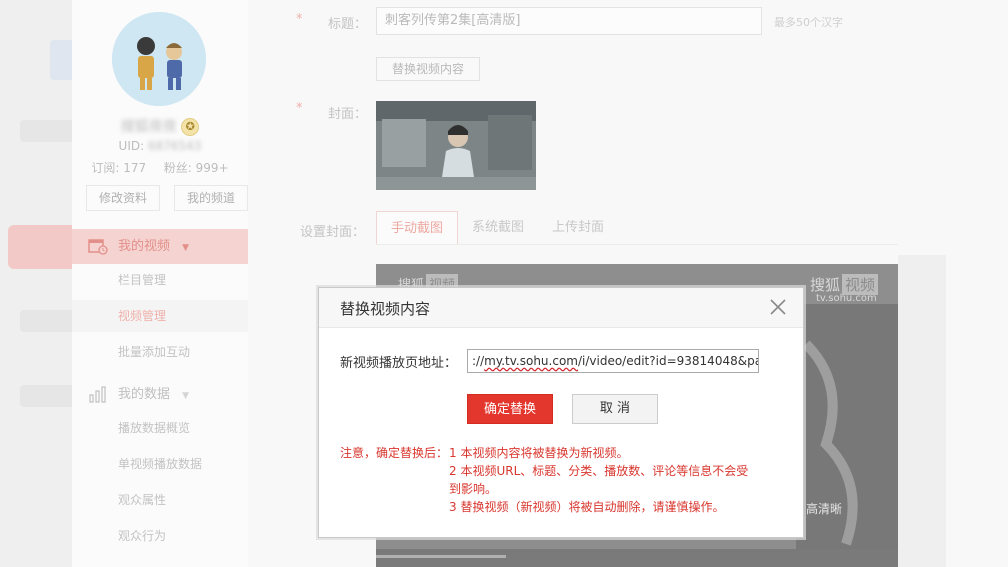 This screenshot has width=1008, height=567. I want to click on notice-lead: 注意，确定替换后：, so click(394, 453).